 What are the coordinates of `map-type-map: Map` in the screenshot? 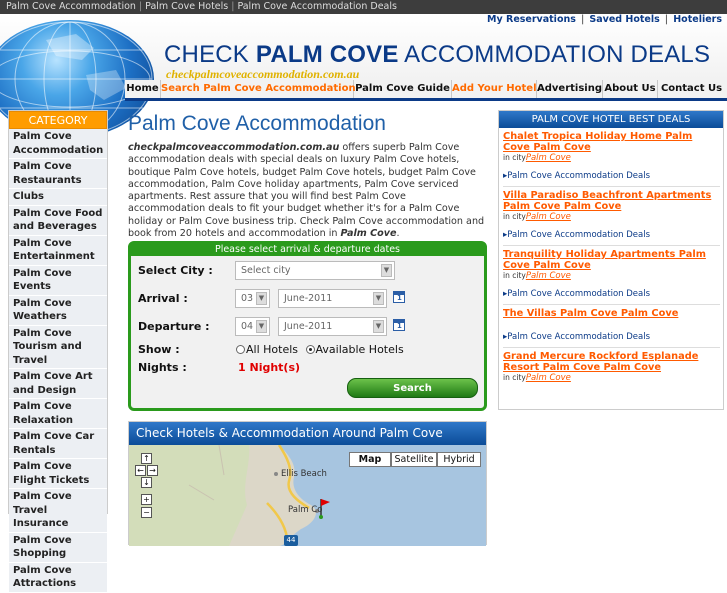 It's located at (370, 459).